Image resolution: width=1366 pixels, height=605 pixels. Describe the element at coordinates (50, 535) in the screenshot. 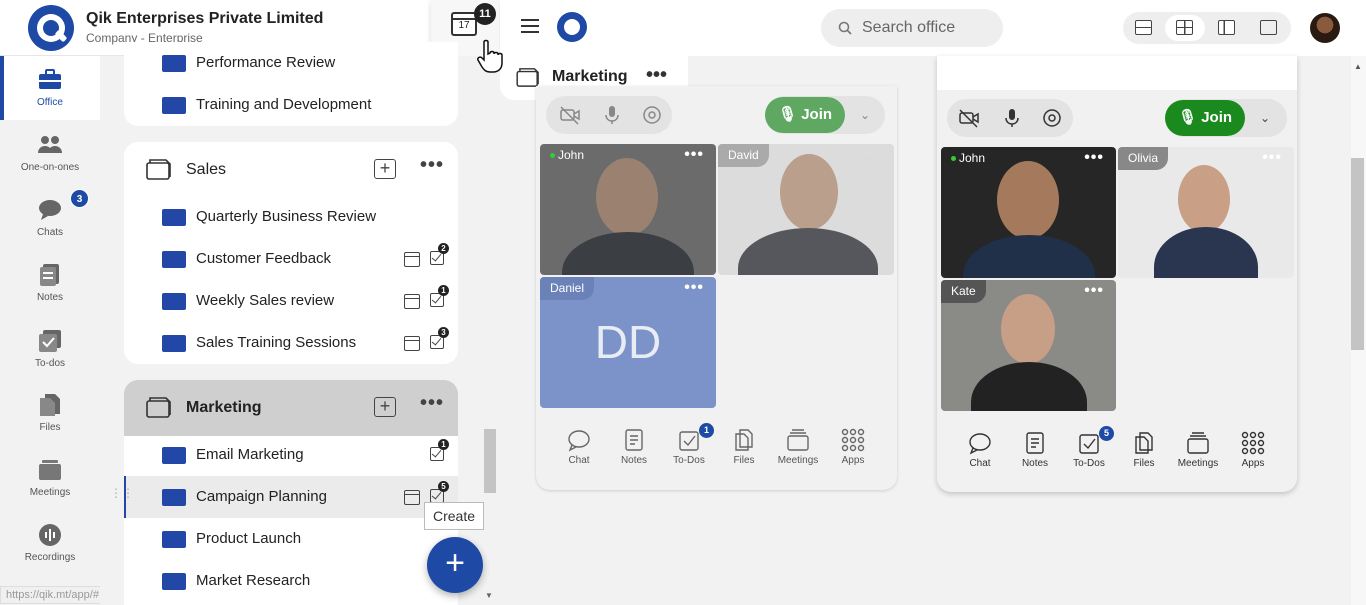

I see `recording-wave-icon` at that location.